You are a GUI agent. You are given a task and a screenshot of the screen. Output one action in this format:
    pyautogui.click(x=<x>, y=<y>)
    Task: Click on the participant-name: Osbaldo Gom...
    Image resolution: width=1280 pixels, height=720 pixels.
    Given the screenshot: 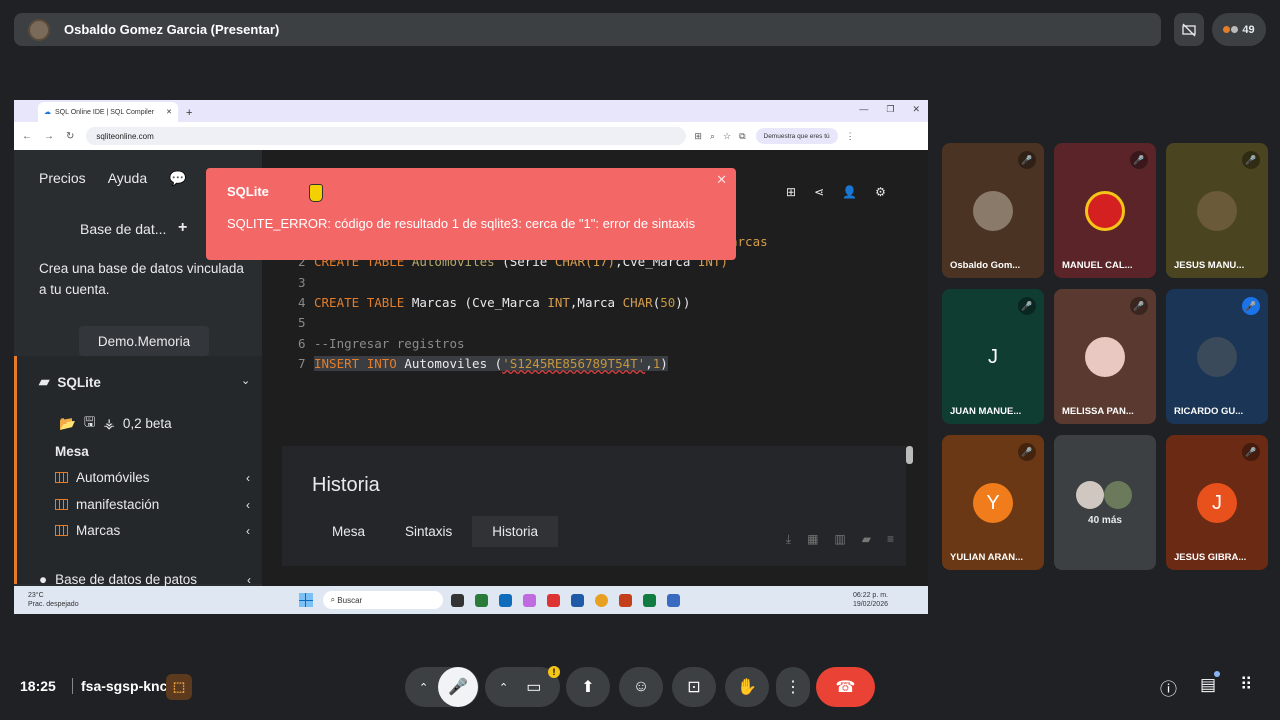 What is the action you would take?
    pyautogui.click(x=985, y=265)
    